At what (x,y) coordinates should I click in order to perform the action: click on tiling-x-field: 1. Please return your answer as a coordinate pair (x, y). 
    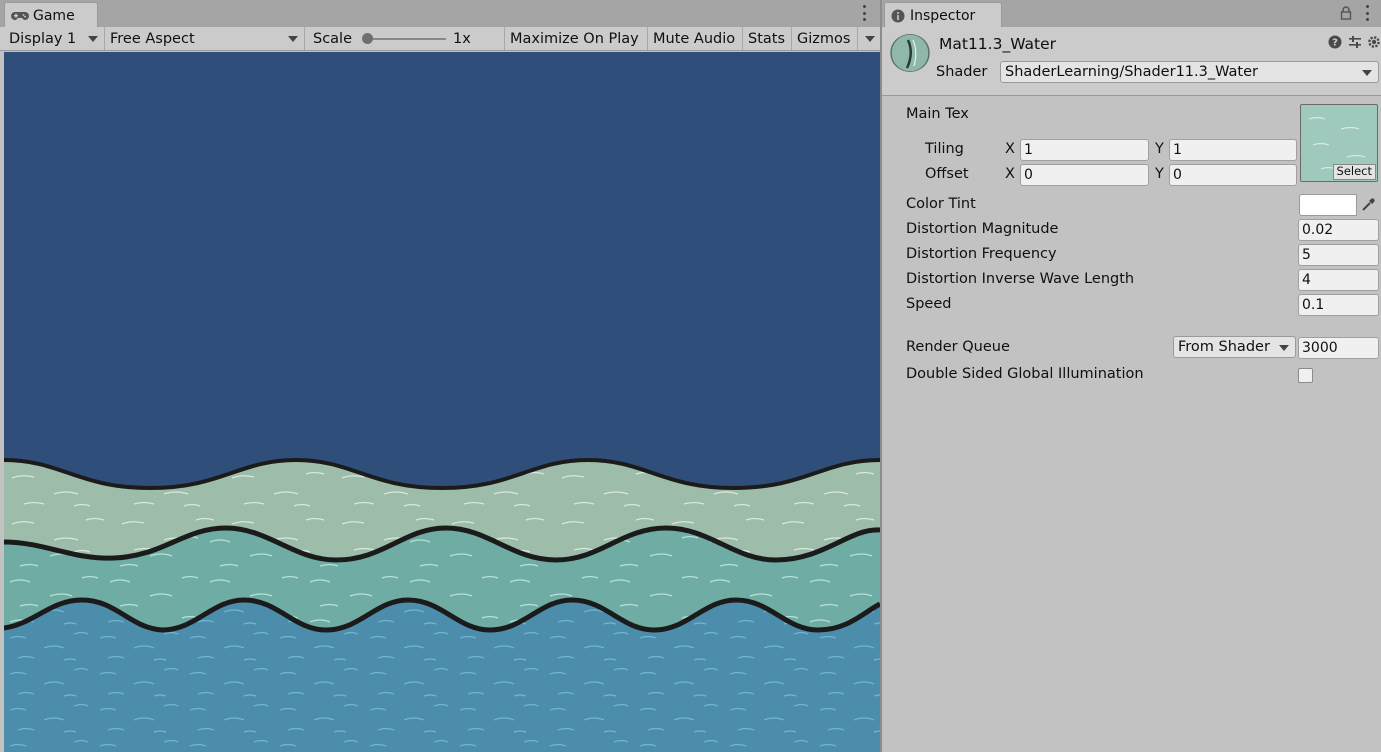
    Looking at the image, I should click on (1084, 150).